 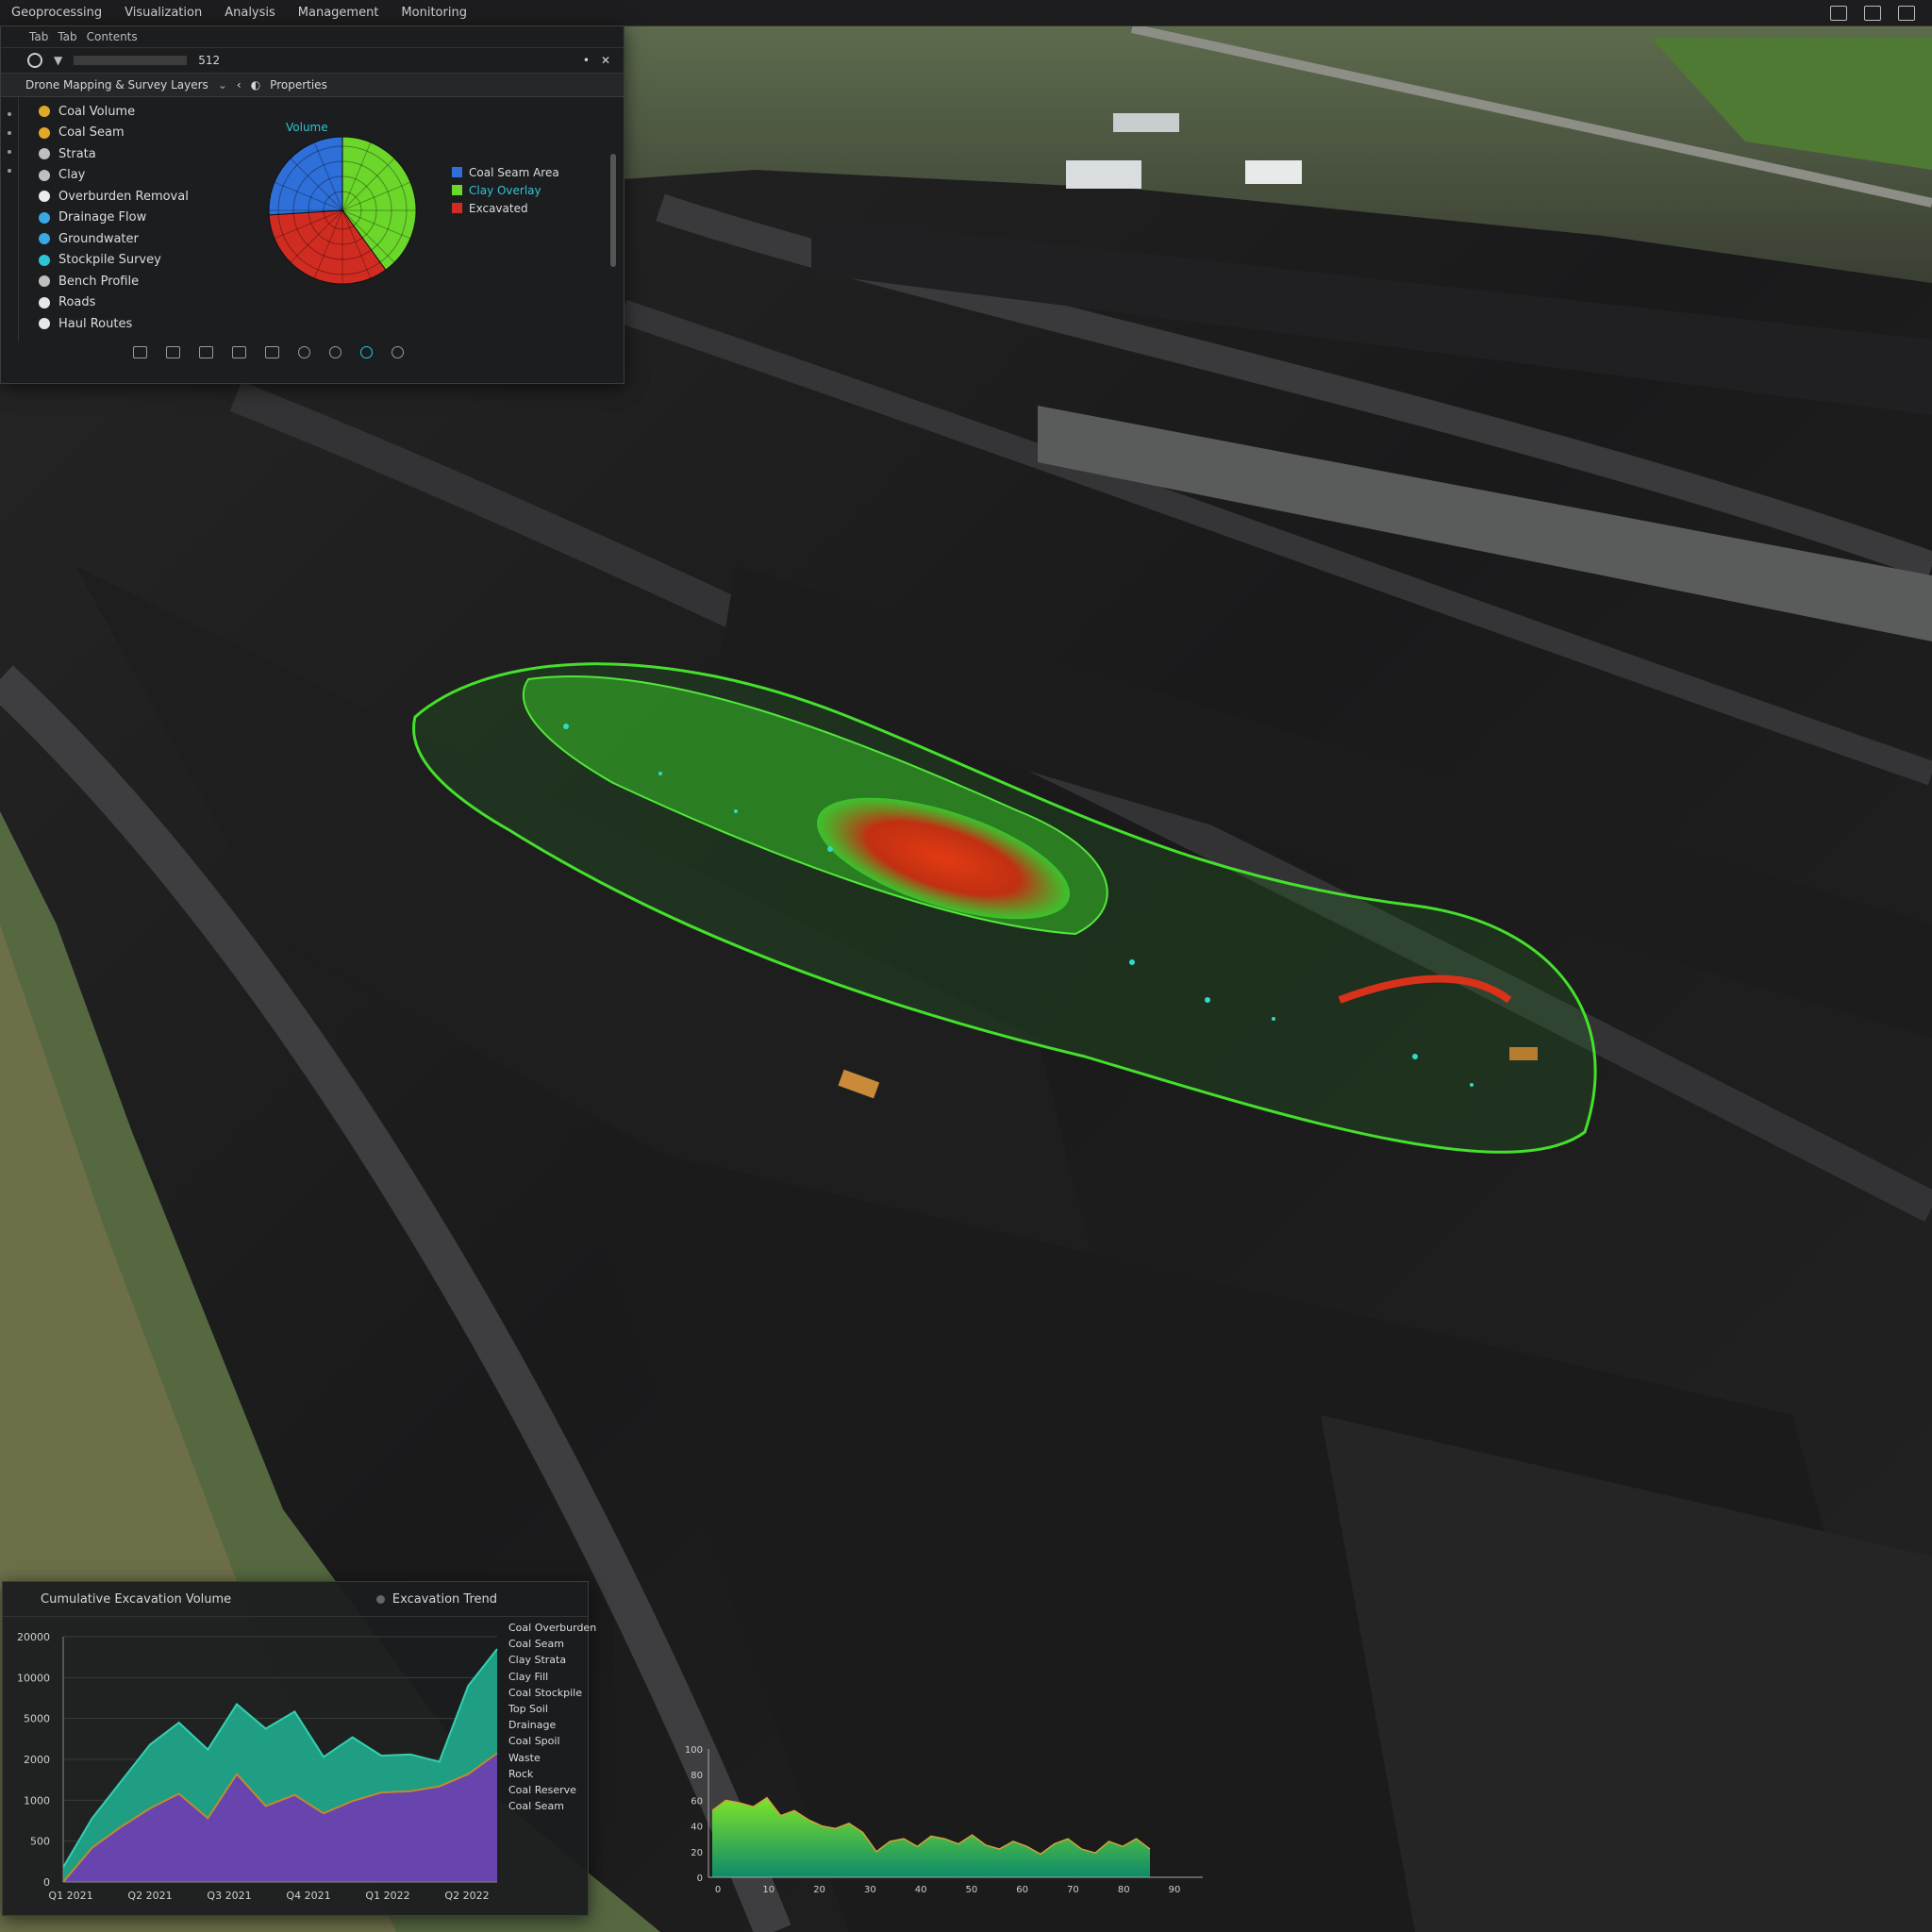 I want to click on layer-item: Drainage Flow, so click(x=133, y=219).